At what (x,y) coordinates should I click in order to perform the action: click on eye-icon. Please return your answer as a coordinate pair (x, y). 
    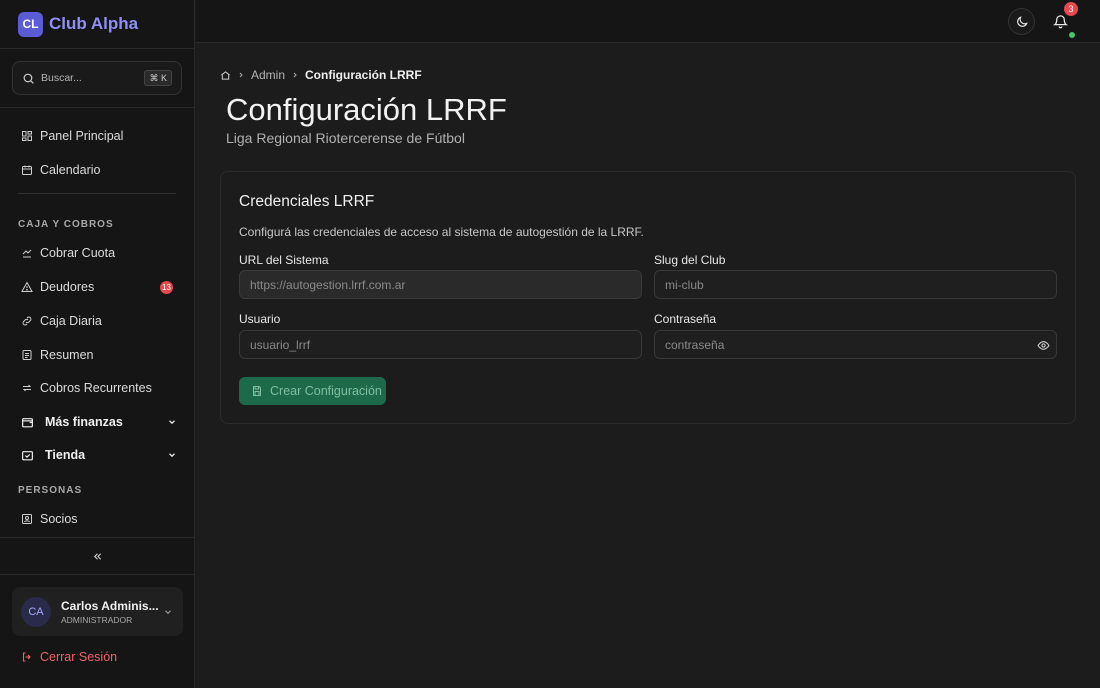
    Looking at the image, I should click on (1043, 345).